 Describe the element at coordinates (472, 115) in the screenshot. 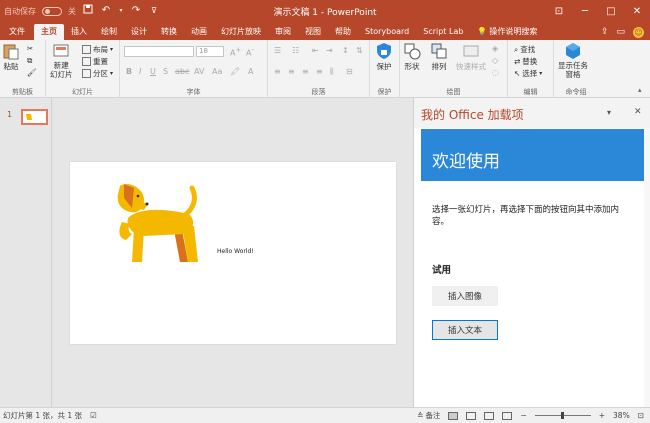

I see `task-pane-title: 我的 Office 加载项` at that location.